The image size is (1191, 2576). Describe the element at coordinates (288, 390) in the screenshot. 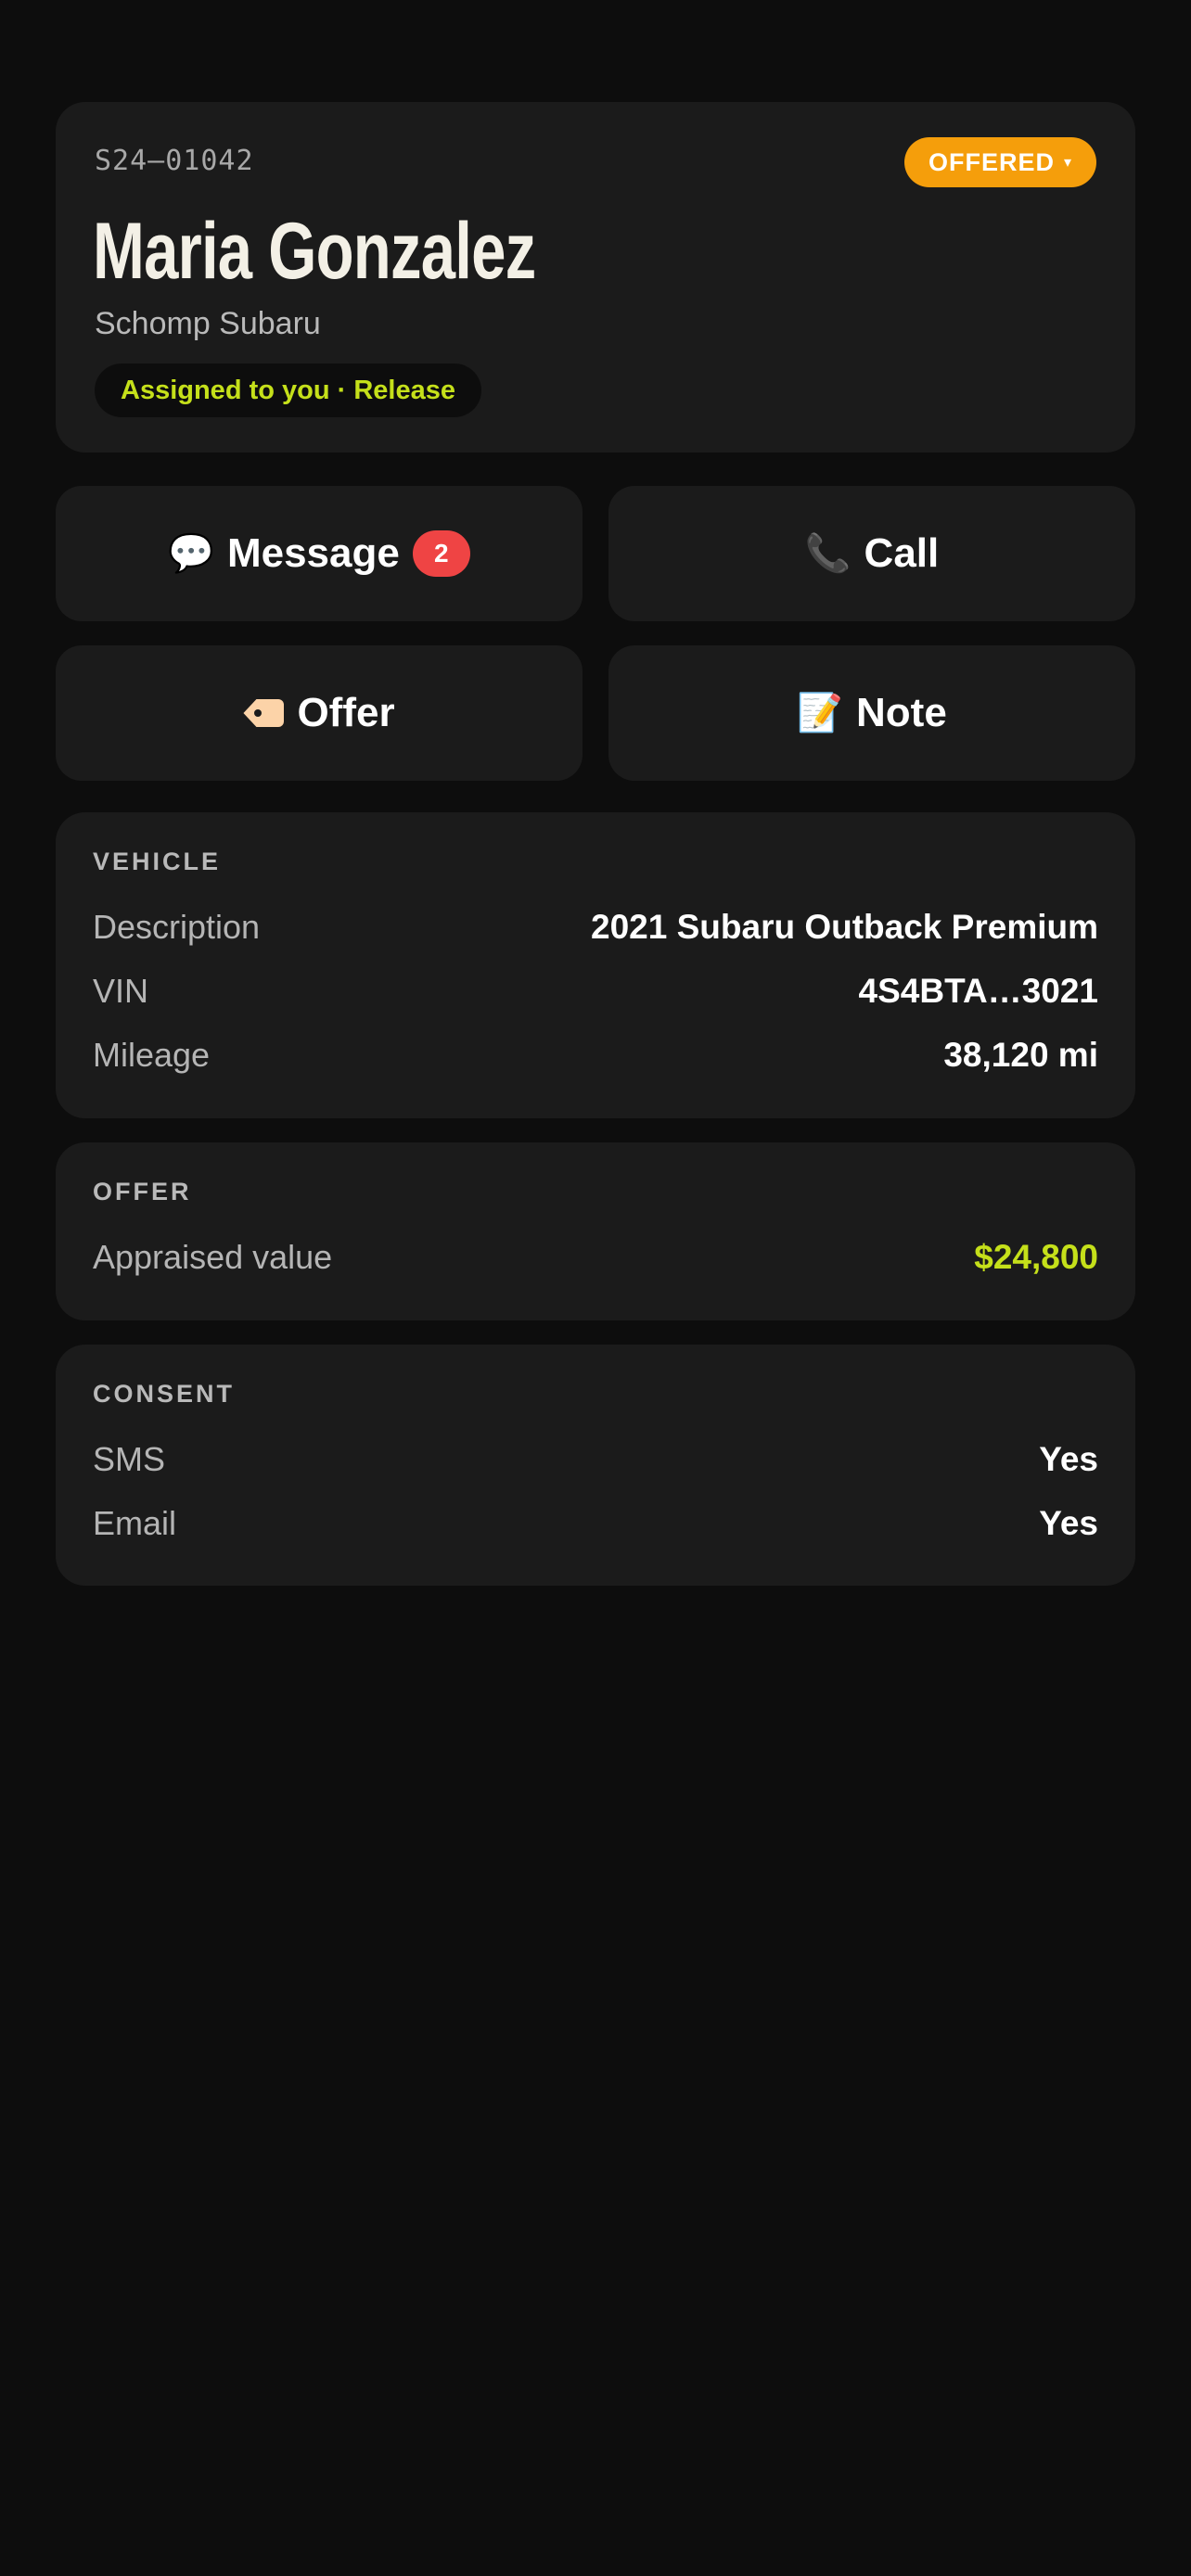

I see `assignment-release-button: Assigned to you · Release` at that location.